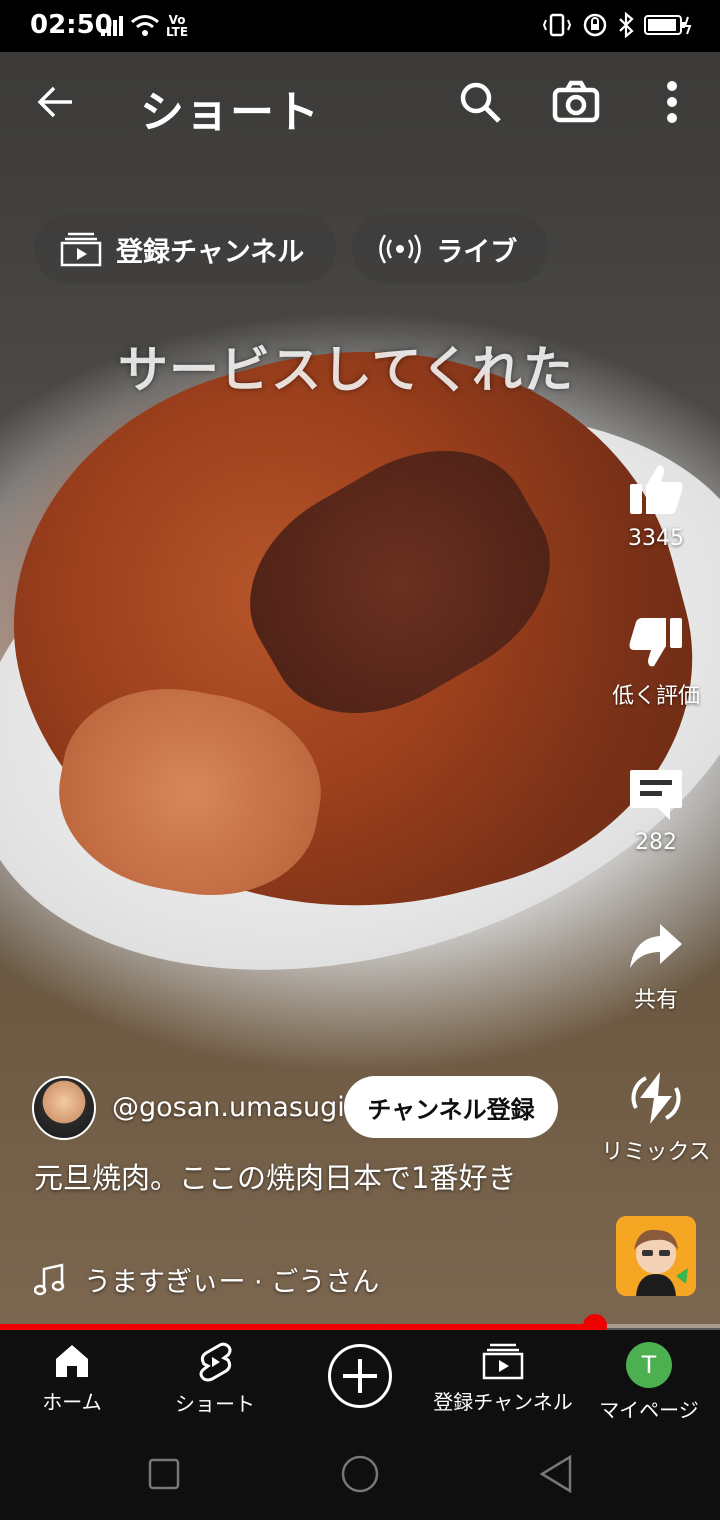  Describe the element at coordinates (480, 102) in the screenshot. I see `search-icon` at that location.